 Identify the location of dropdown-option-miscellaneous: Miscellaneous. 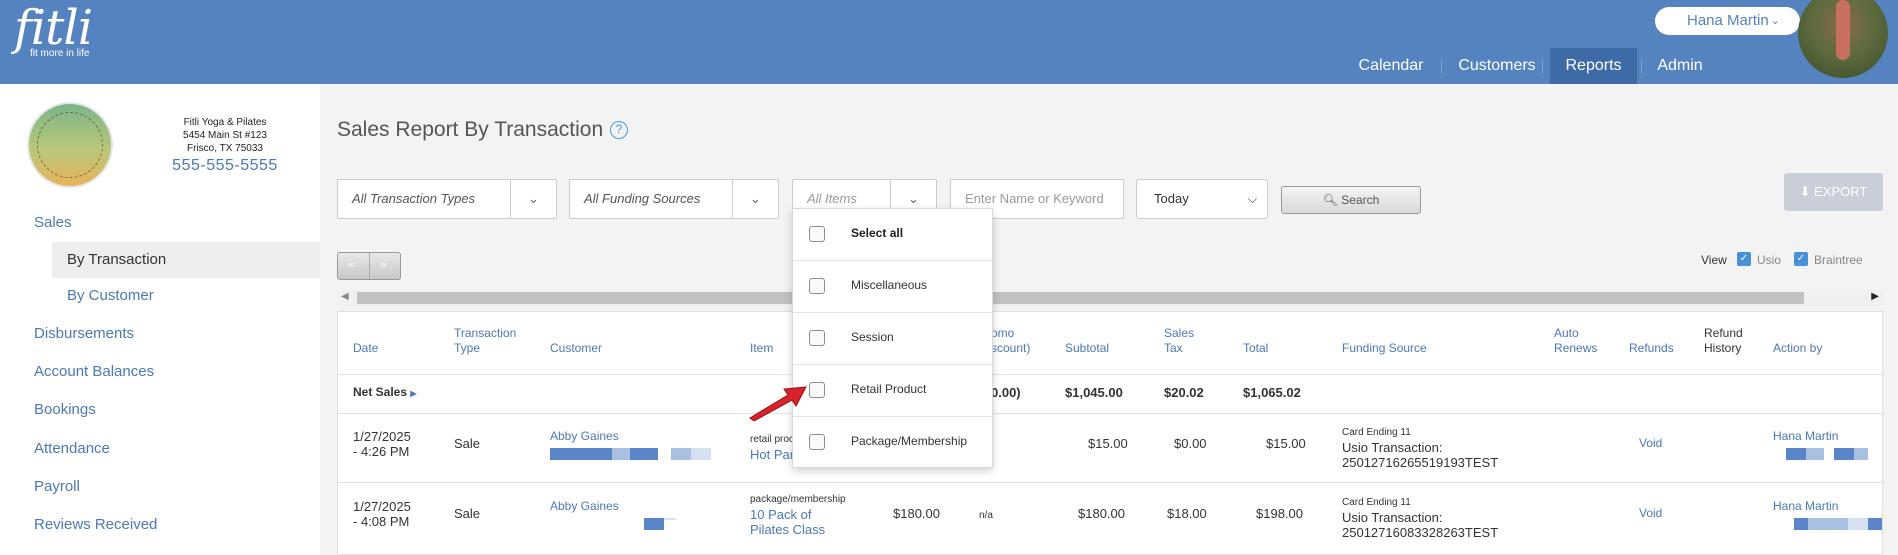
(892, 287).